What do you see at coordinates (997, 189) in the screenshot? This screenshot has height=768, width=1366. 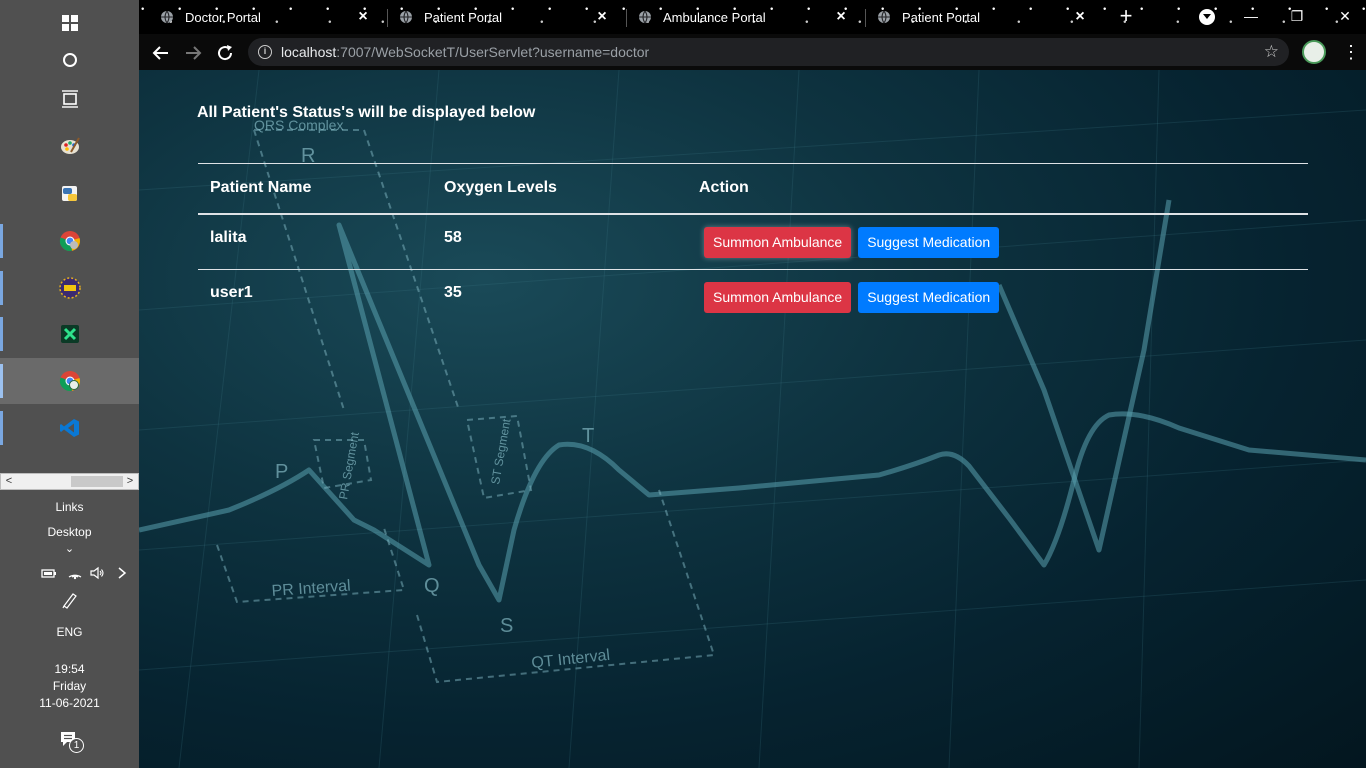 I see `column-header-action: Action` at bounding box center [997, 189].